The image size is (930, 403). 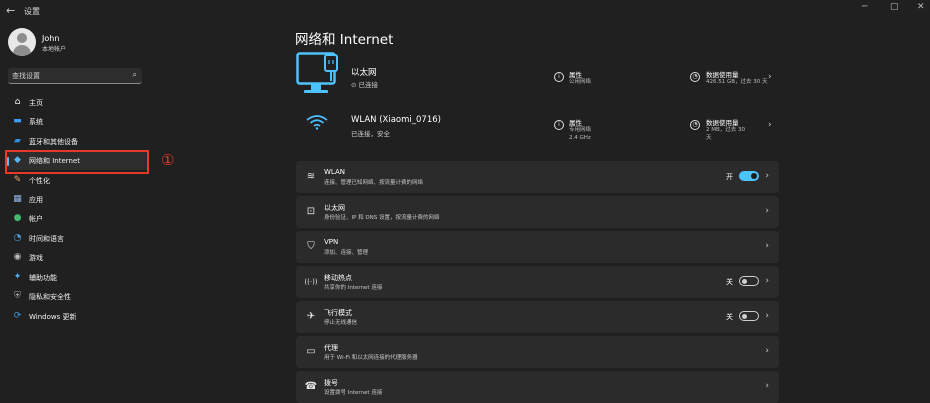 I want to click on ethernet-connection-name: 以太网, so click(x=364, y=73).